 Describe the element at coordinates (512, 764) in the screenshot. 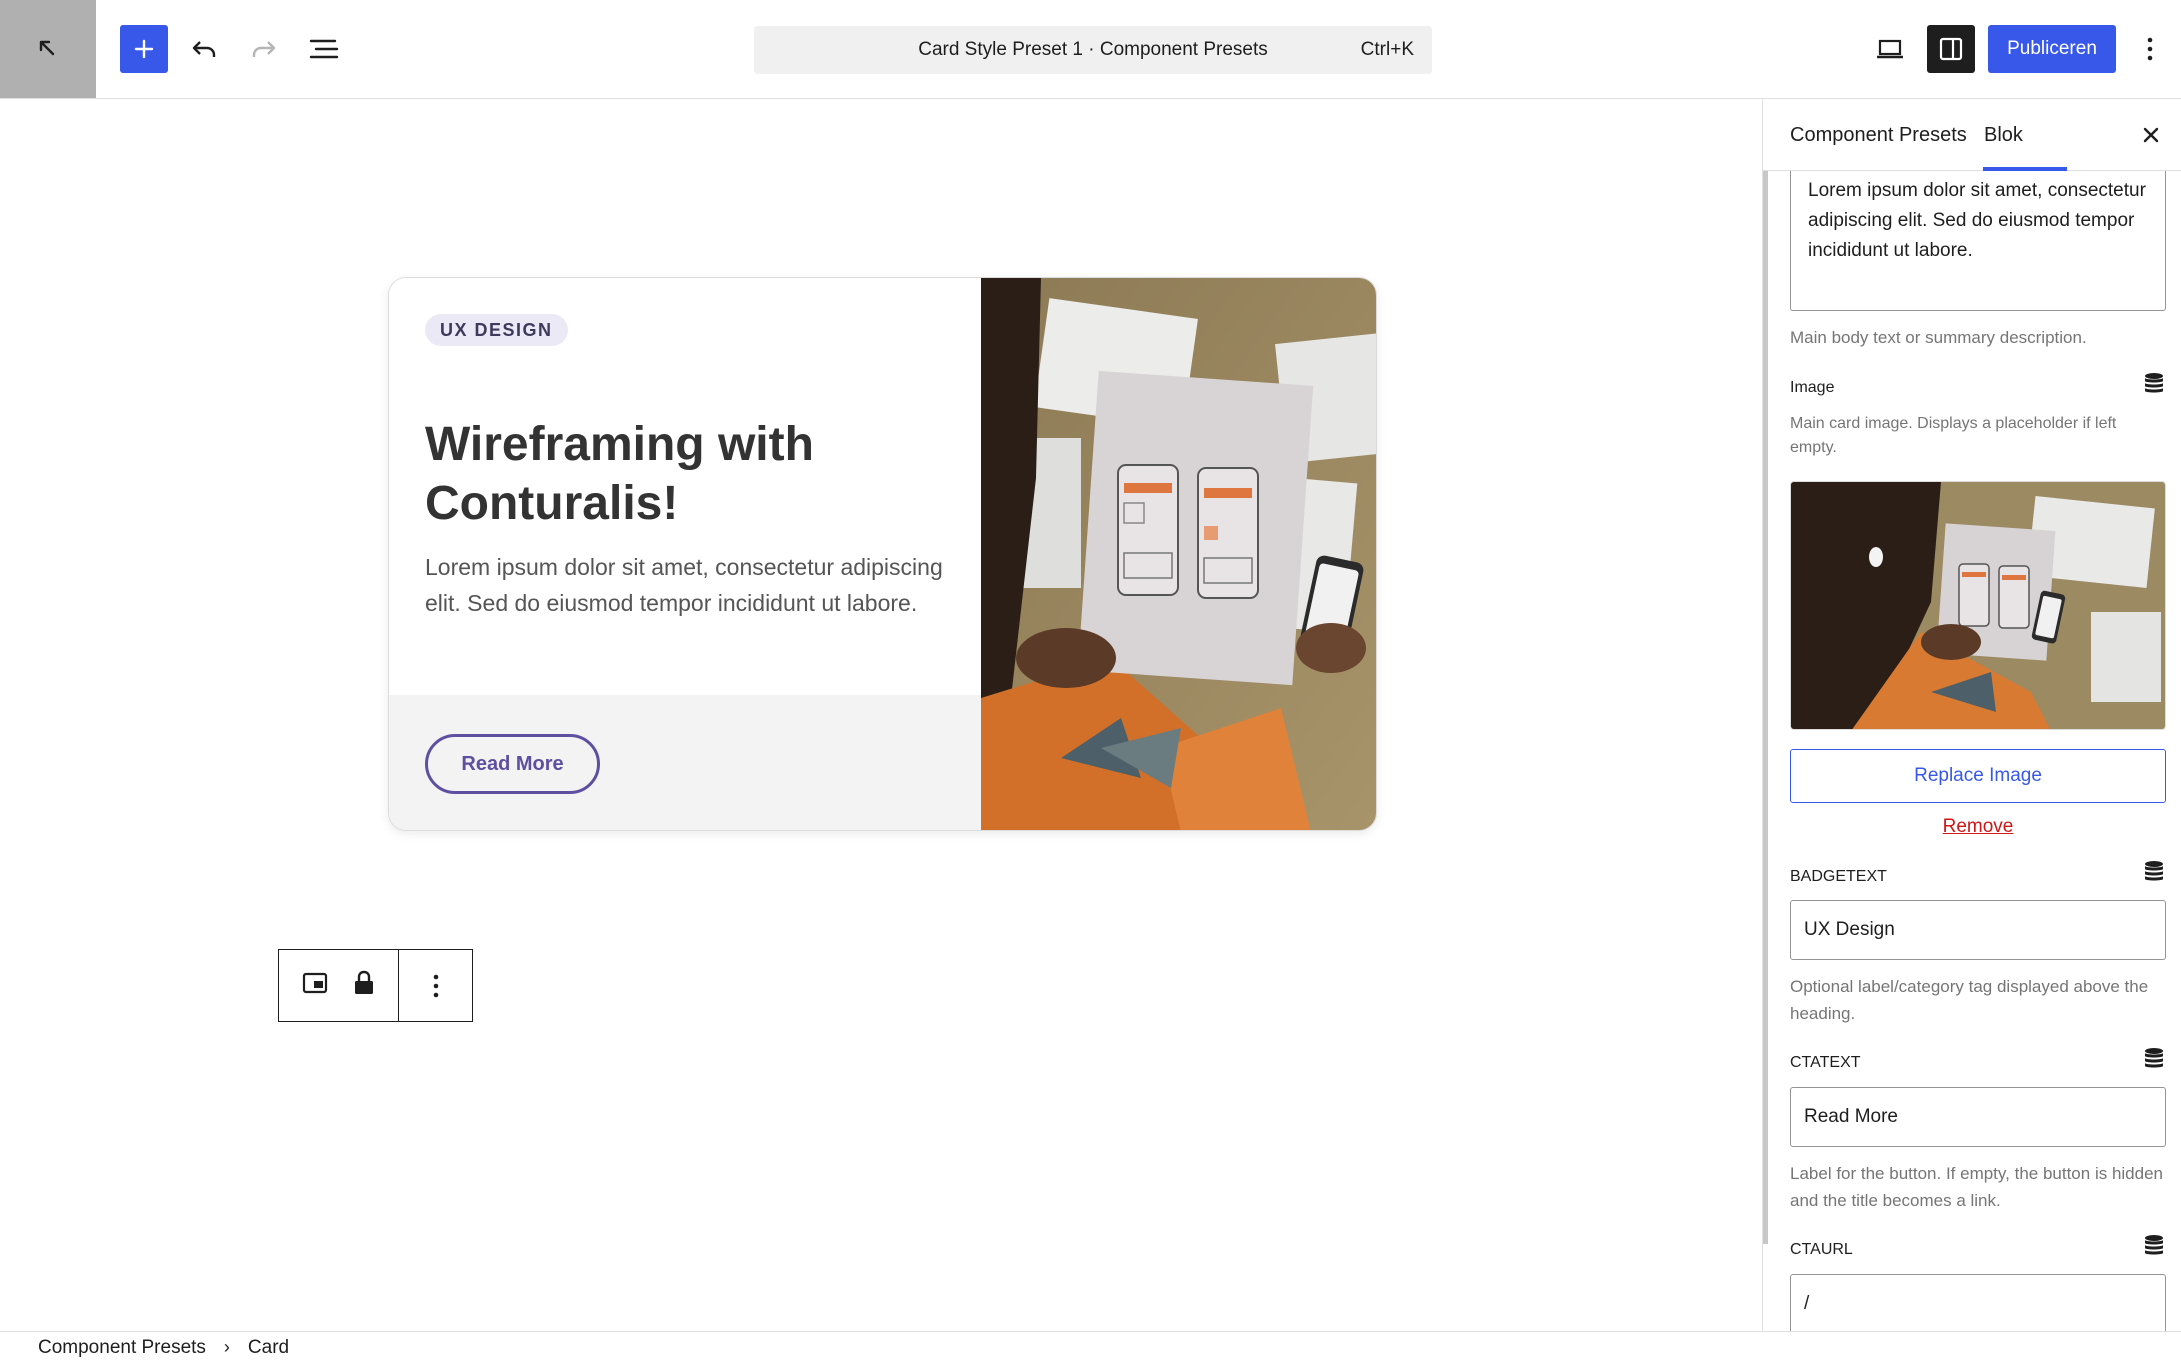

I see `read-more-button: Read More` at that location.